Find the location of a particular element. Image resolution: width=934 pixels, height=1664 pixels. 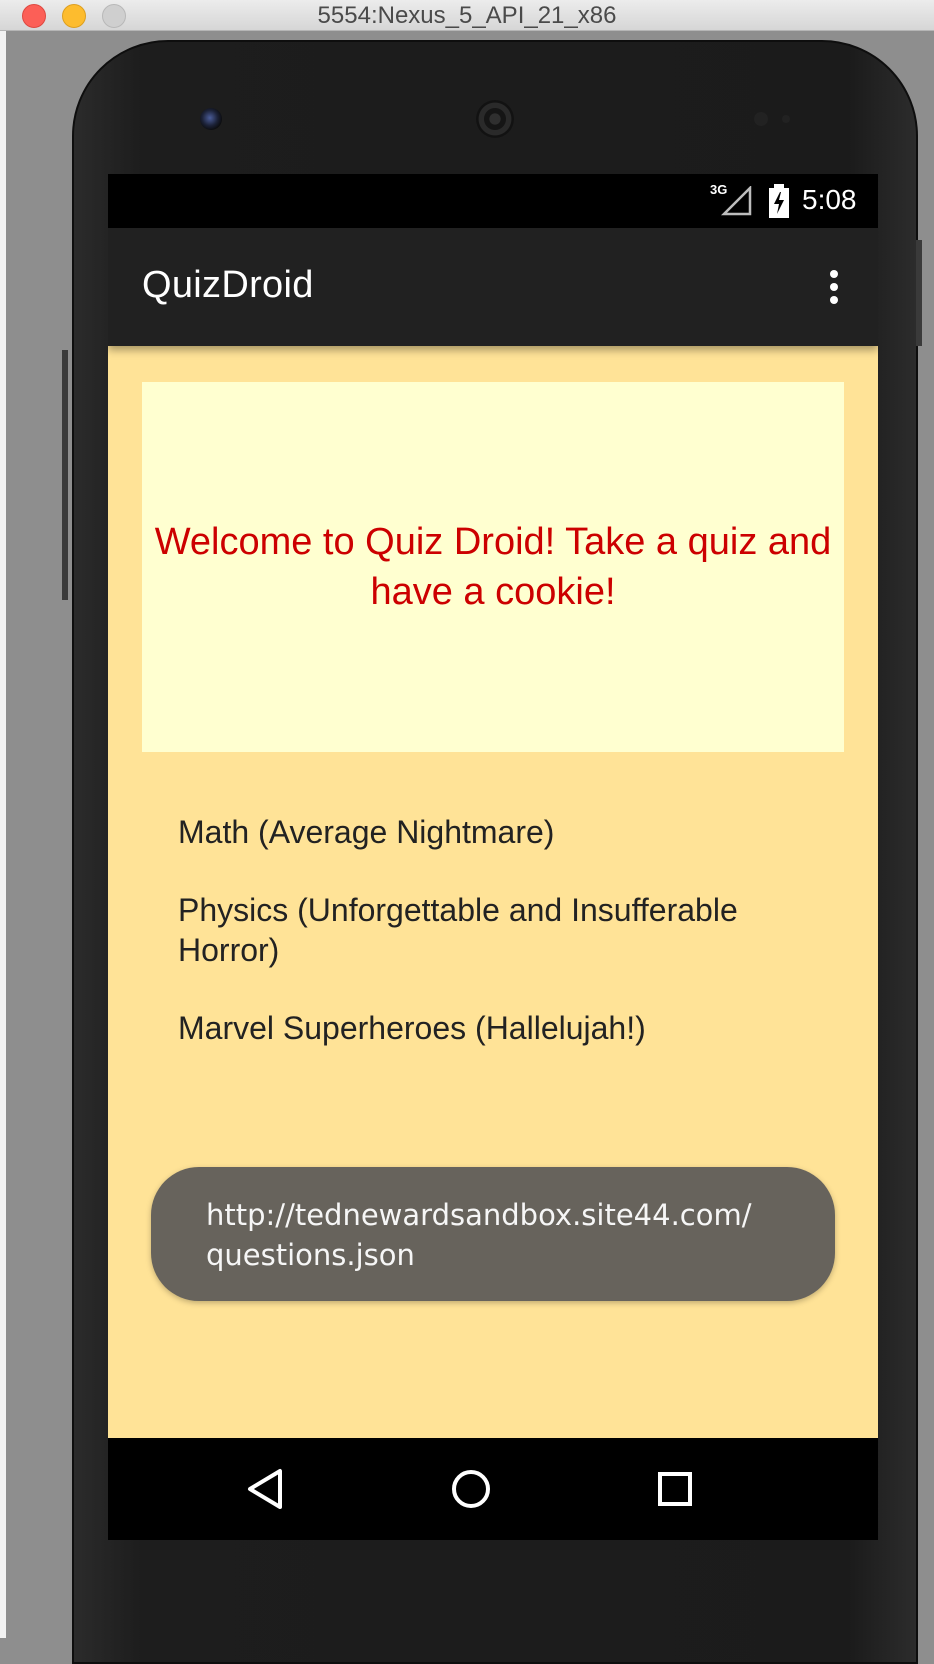

more-vert-icon is located at coordinates (834, 287).